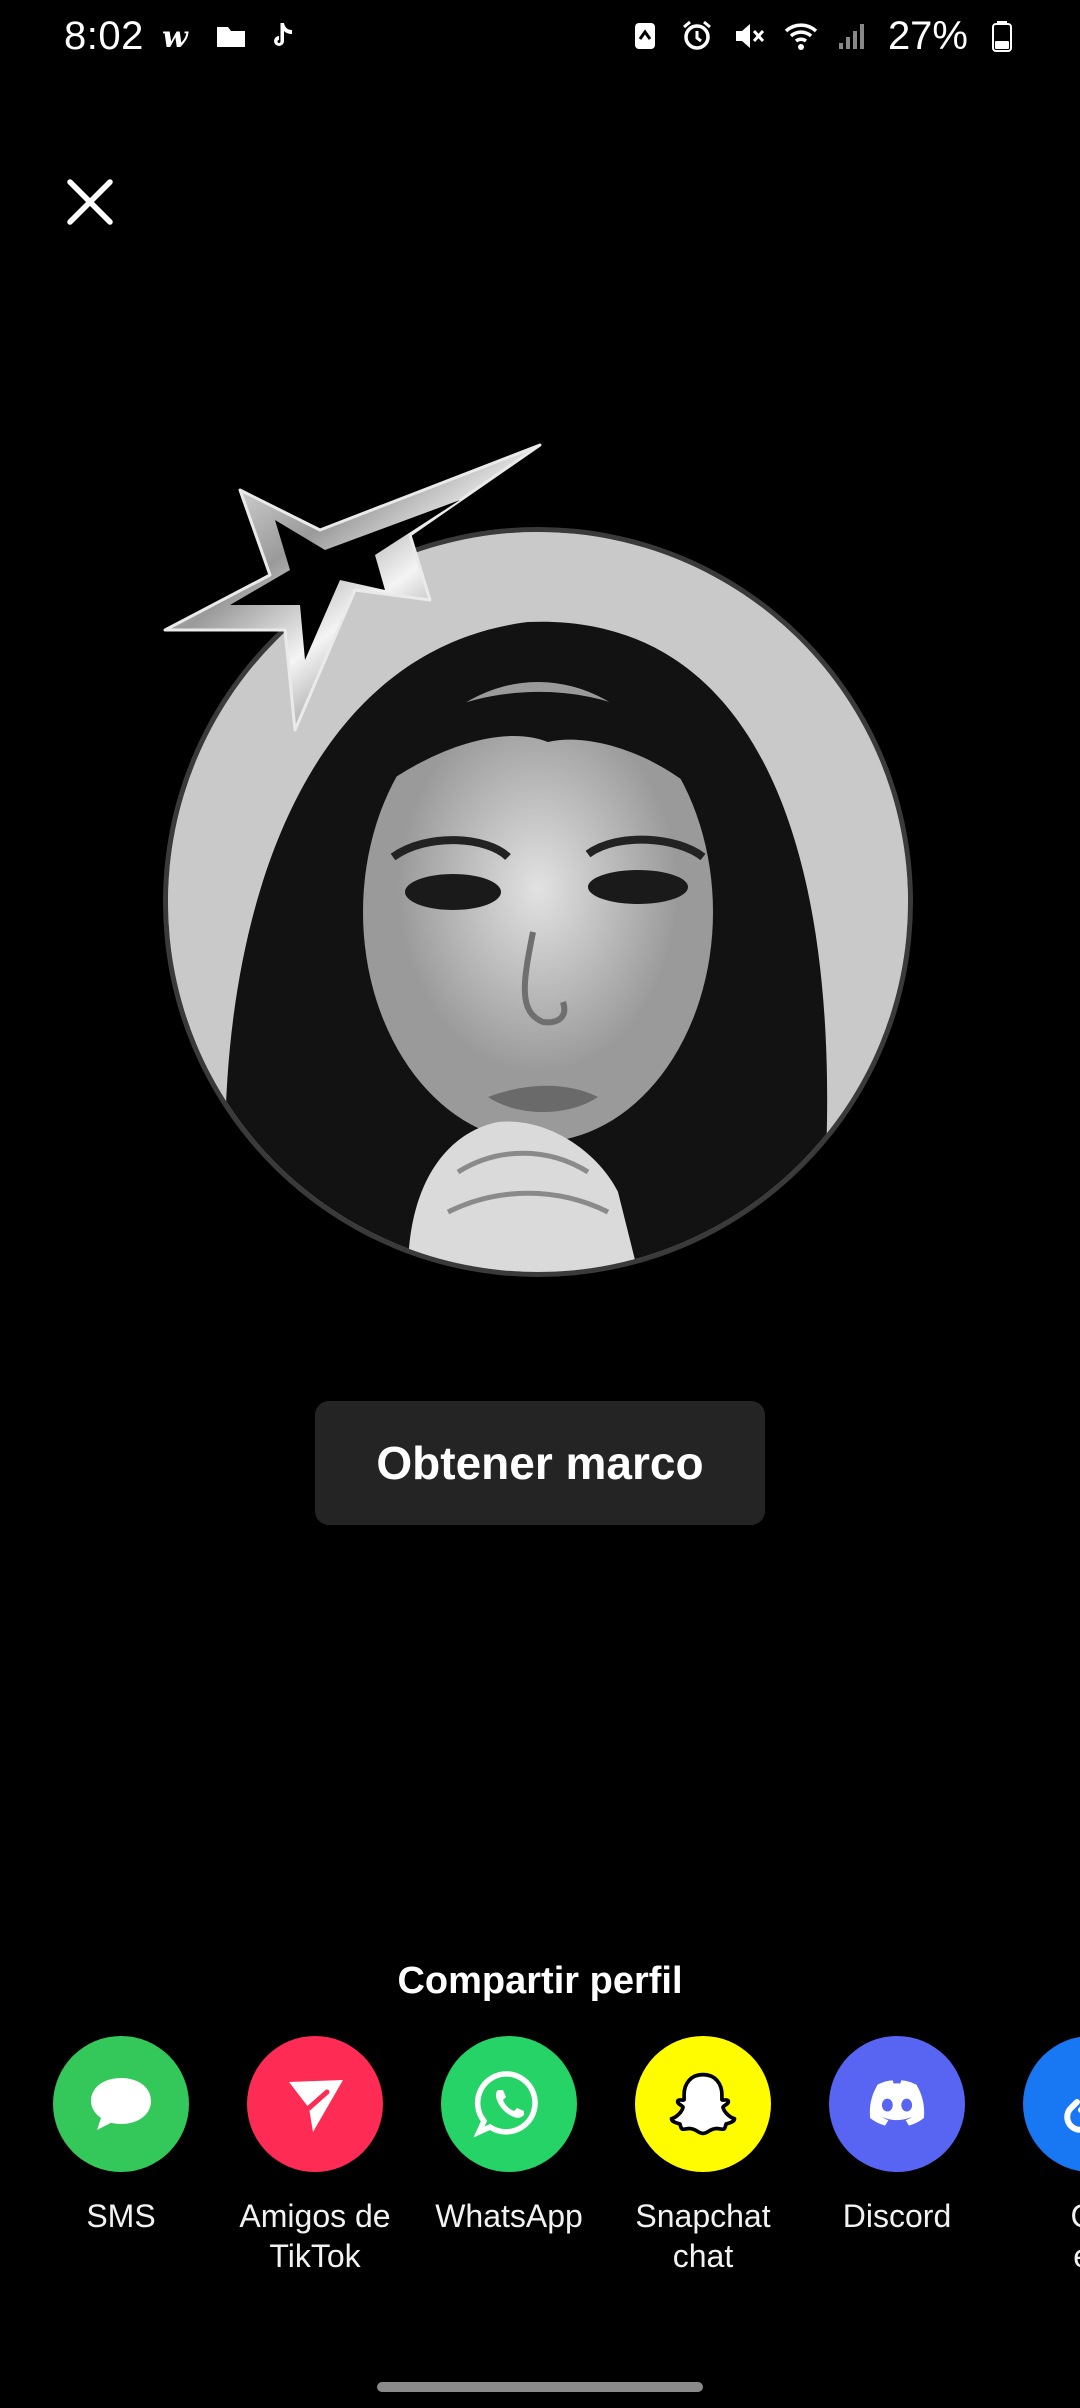 This screenshot has height=2408, width=1080. I want to click on status-bar: 8:02 w 27%, so click(540, 36).